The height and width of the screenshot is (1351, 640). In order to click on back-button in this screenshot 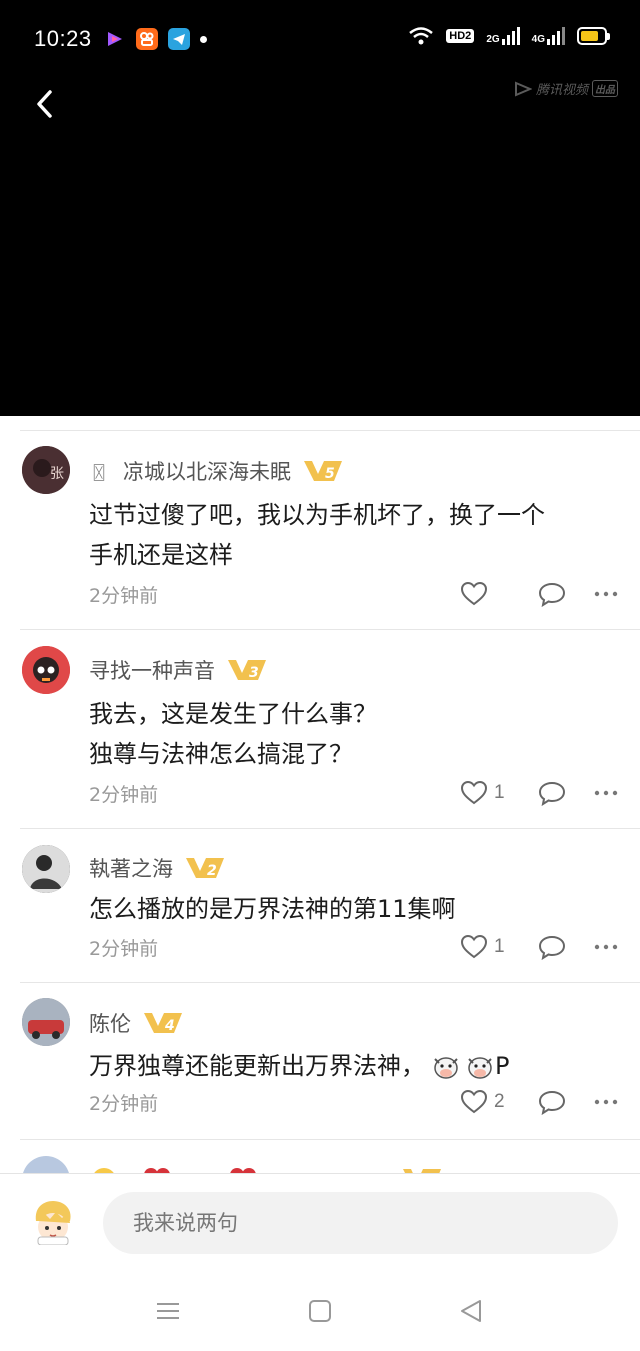, I will do `click(45, 104)`.